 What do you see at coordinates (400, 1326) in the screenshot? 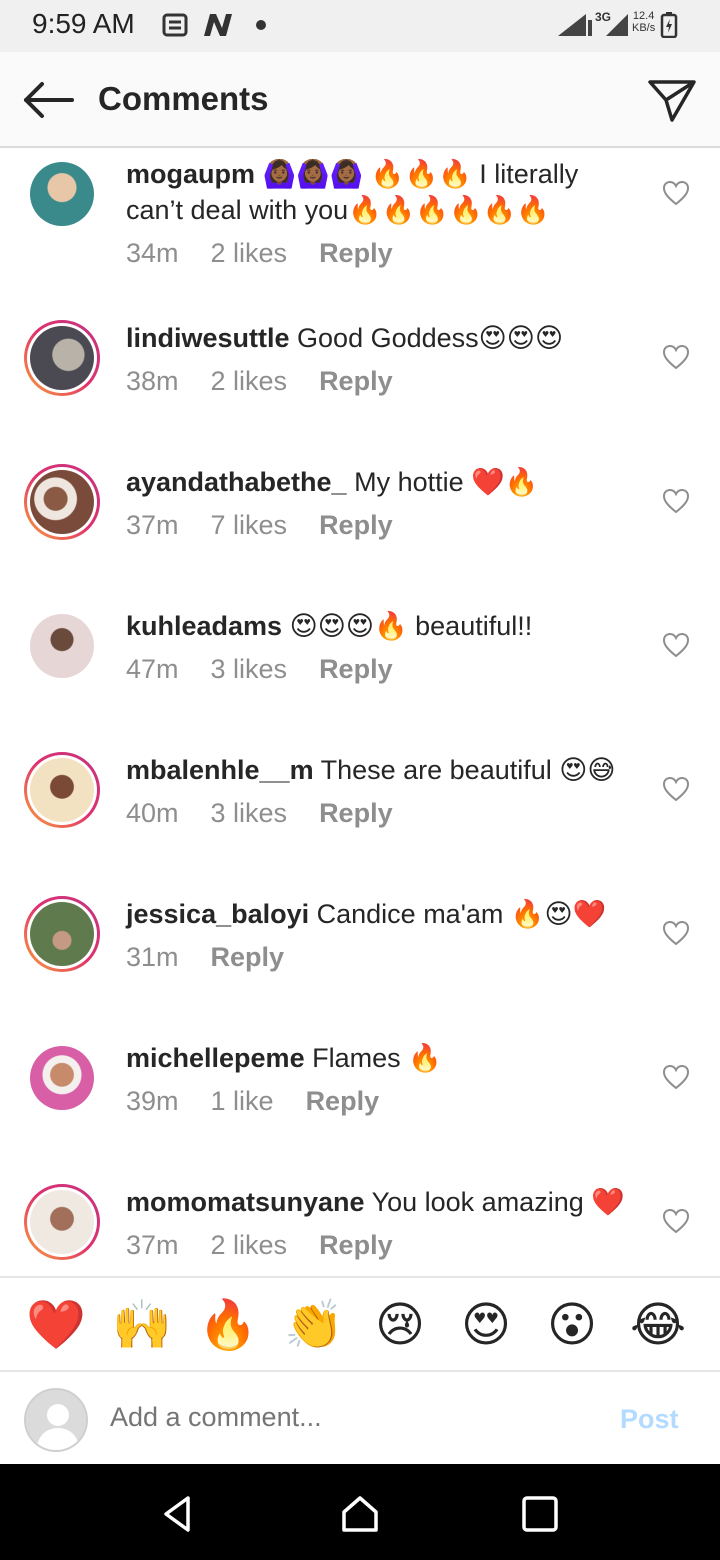
I see `emoji-sad-button: 😢` at bounding box center [400, 1326].